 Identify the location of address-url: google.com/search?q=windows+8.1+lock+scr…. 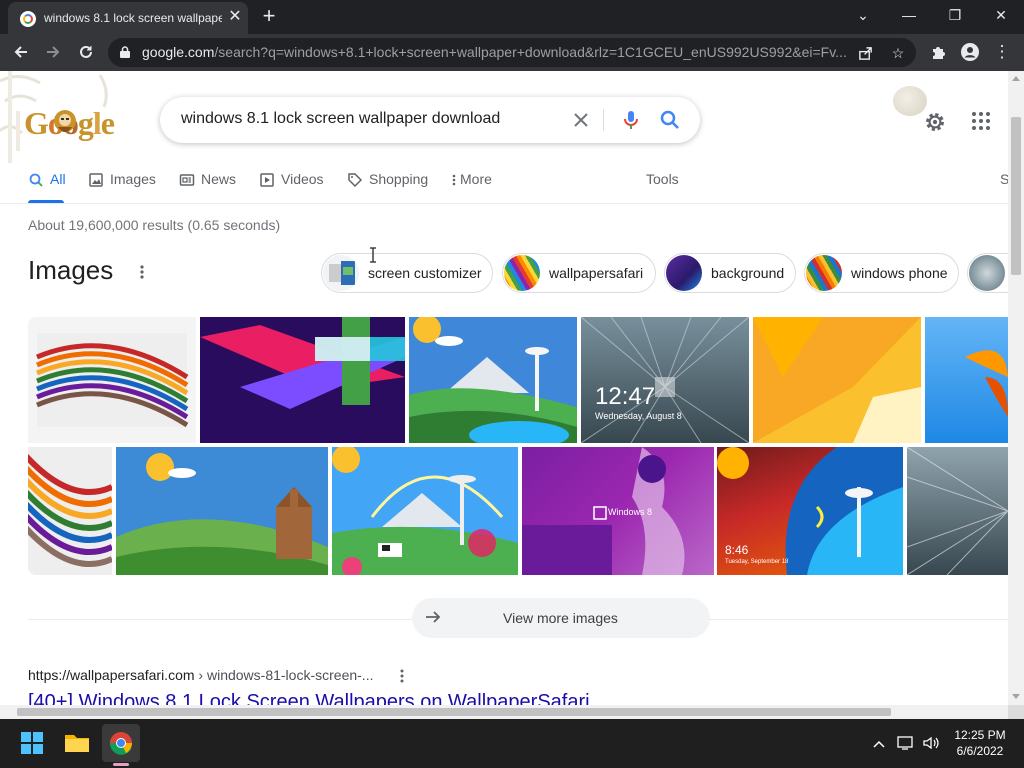
(497, 52).